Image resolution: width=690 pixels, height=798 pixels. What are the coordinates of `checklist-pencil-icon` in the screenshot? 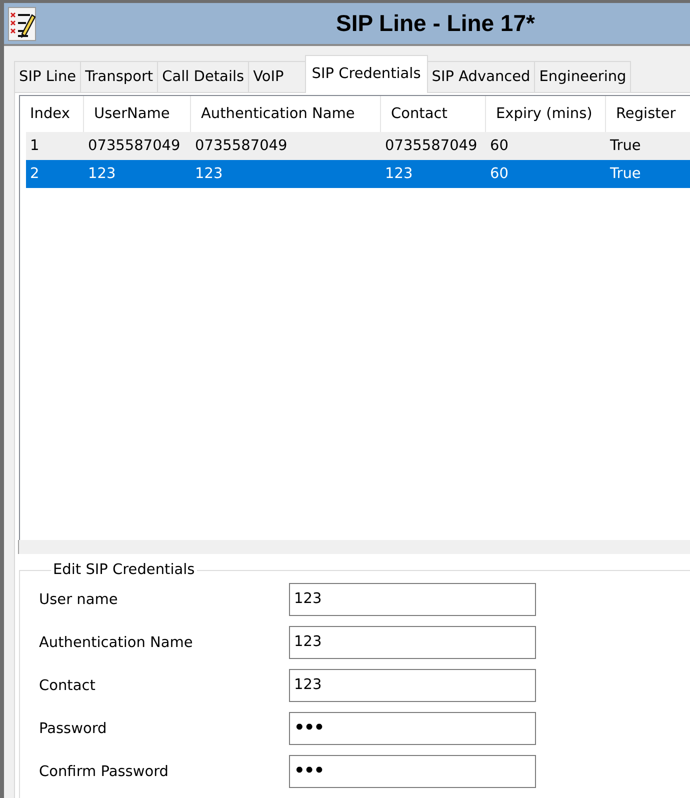 It's located at (22, 23).